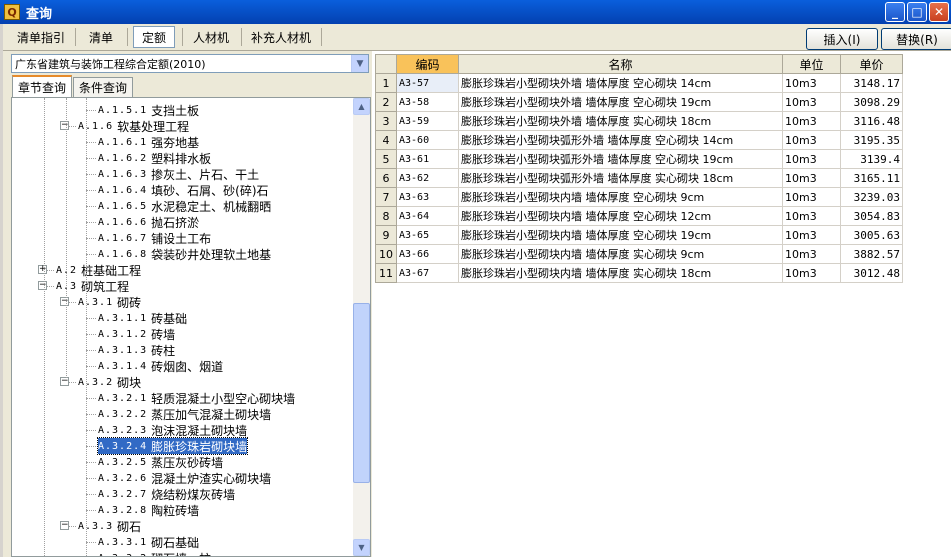 This screenshot has height=557, width=951. What do you see at coordinates (620, 64) in the screenshot?
I see `column-header-name: 名称` at bounding box center [620, 64].